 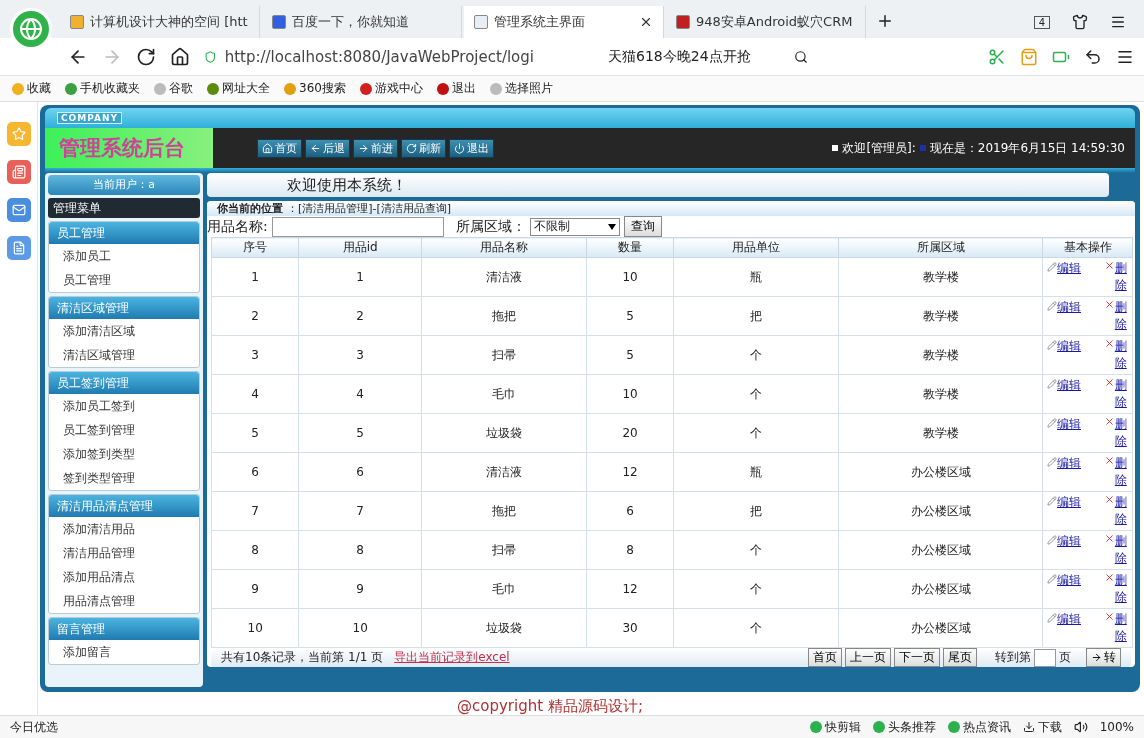 What do you see at coordinates (391, 88) in the screenshot?
I see `bookmark-link: 游戏中心` at bounding box center [391, 88].